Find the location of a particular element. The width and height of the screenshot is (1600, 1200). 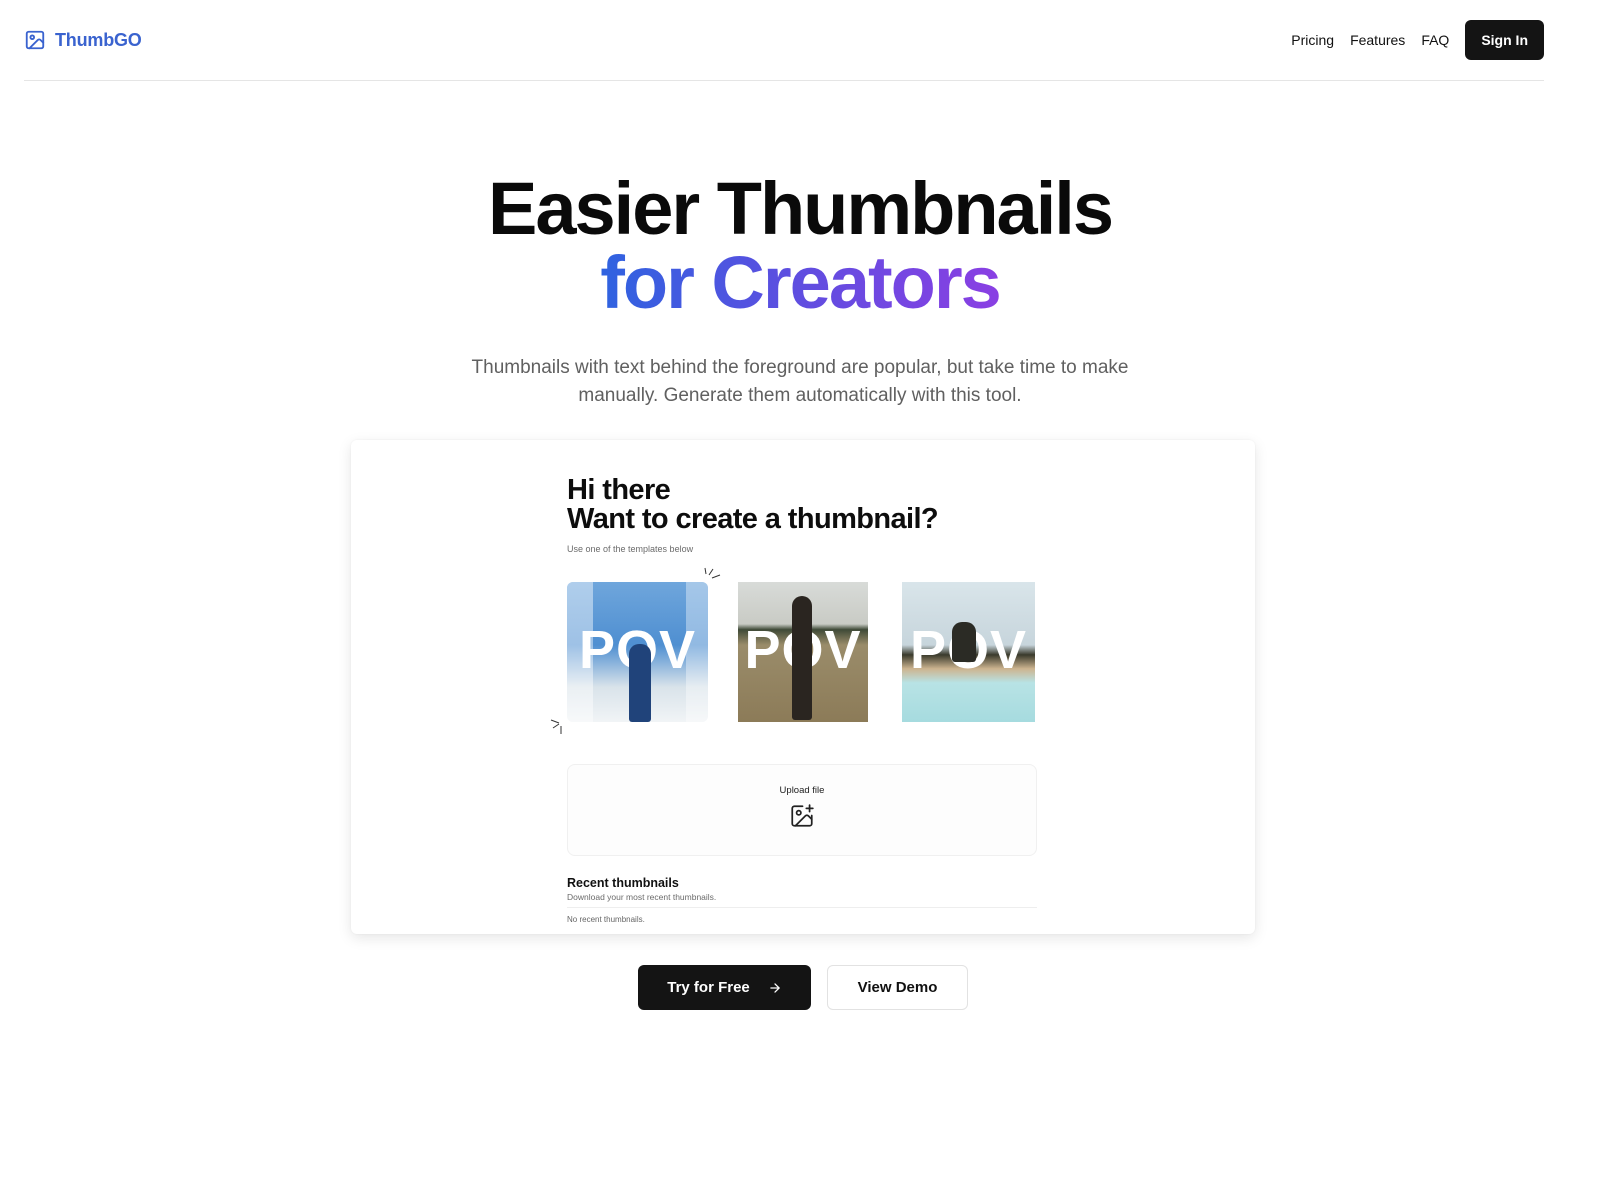

recent-thumbnails-empty: No recent thumbnails. is located at coordinates (606, 919).